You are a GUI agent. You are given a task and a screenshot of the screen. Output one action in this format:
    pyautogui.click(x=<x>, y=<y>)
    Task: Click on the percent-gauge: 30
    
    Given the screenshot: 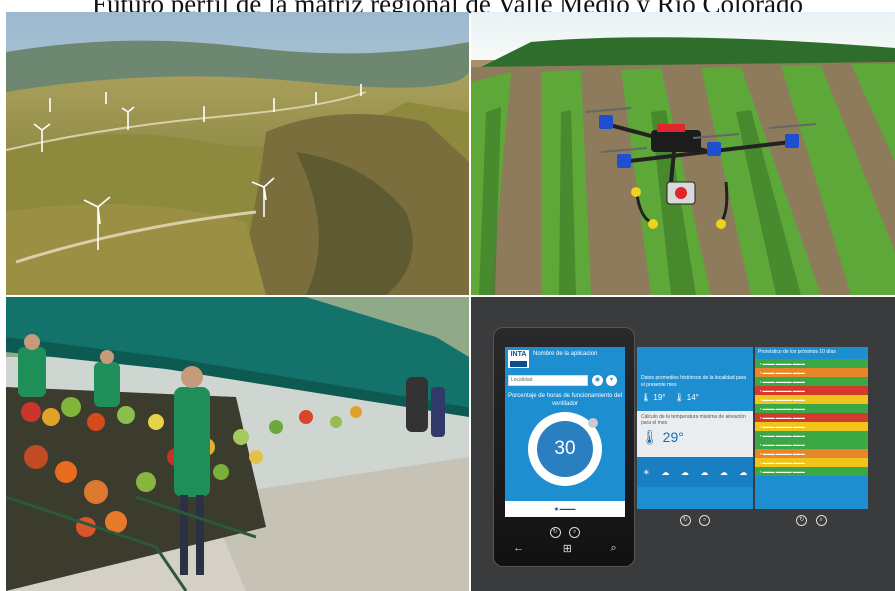 What is the action you would take?
    pyautogui.click(x=565, y=449)
    